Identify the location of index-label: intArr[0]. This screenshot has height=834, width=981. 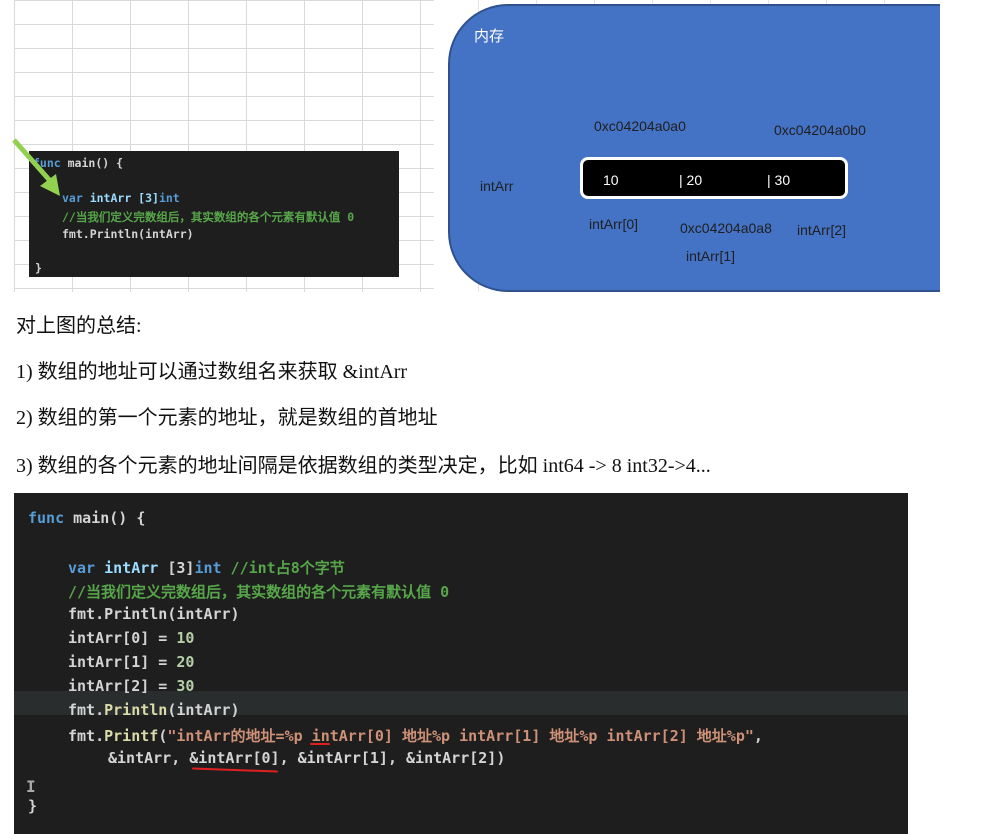
(614, 224).